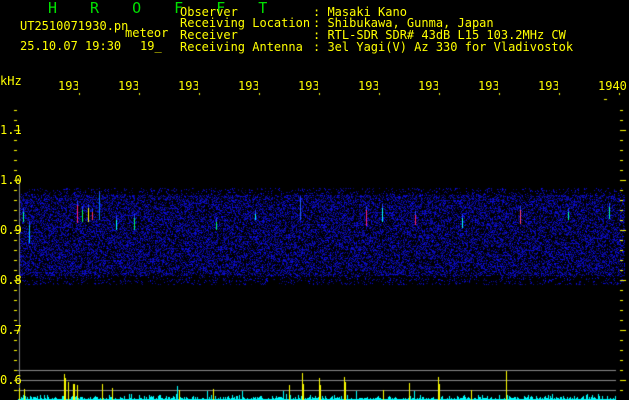 This screenshot has height=400, width=629. I want to click on x-tick-label: 1932, so click(128, 86).